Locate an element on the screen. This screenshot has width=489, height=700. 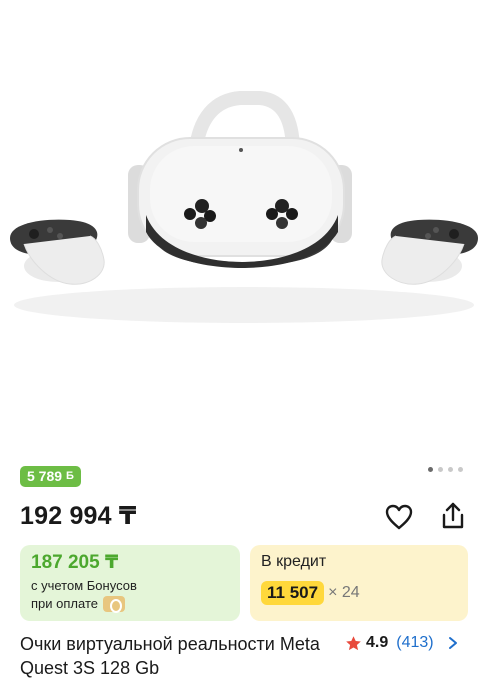
wallet-icon is located at coordinates (113, 604).